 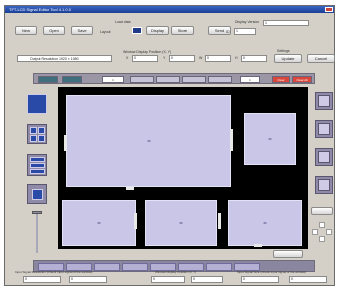 I want to click on y-field: 0, so click(x=182, y=58).